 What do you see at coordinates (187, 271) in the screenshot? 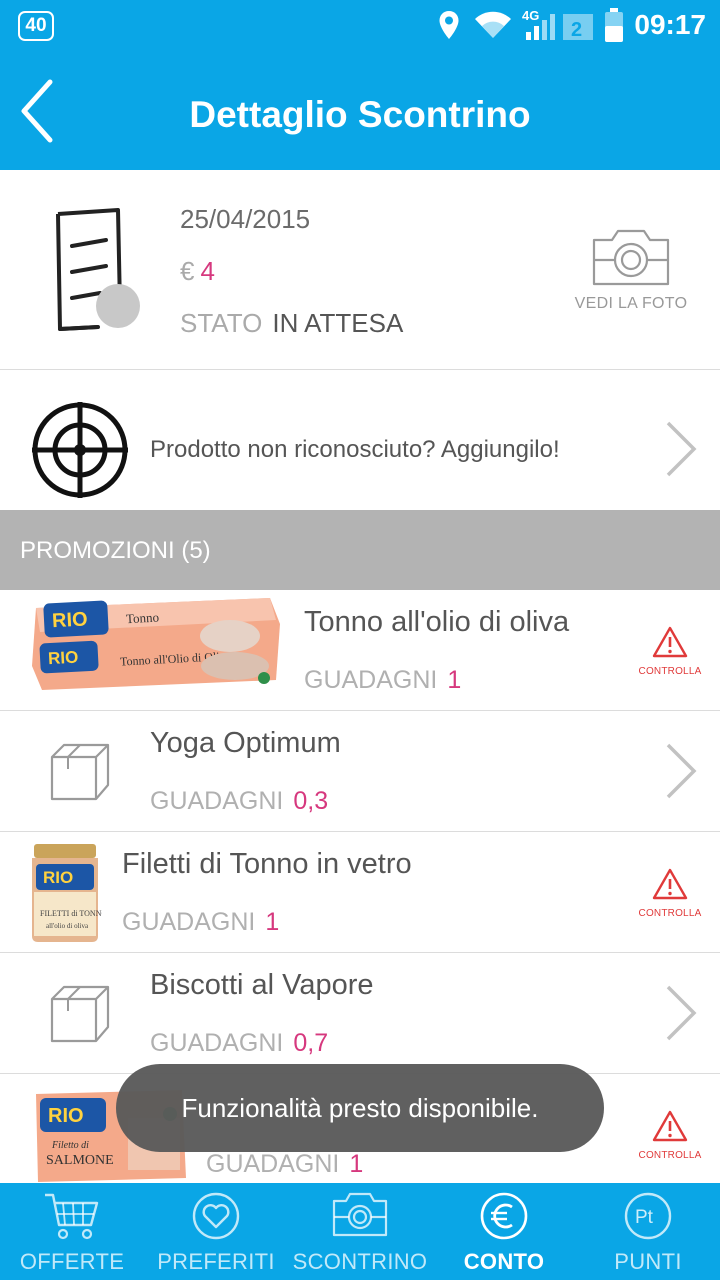
I see `currency-symbol: €` at bounding box center [187, 271].